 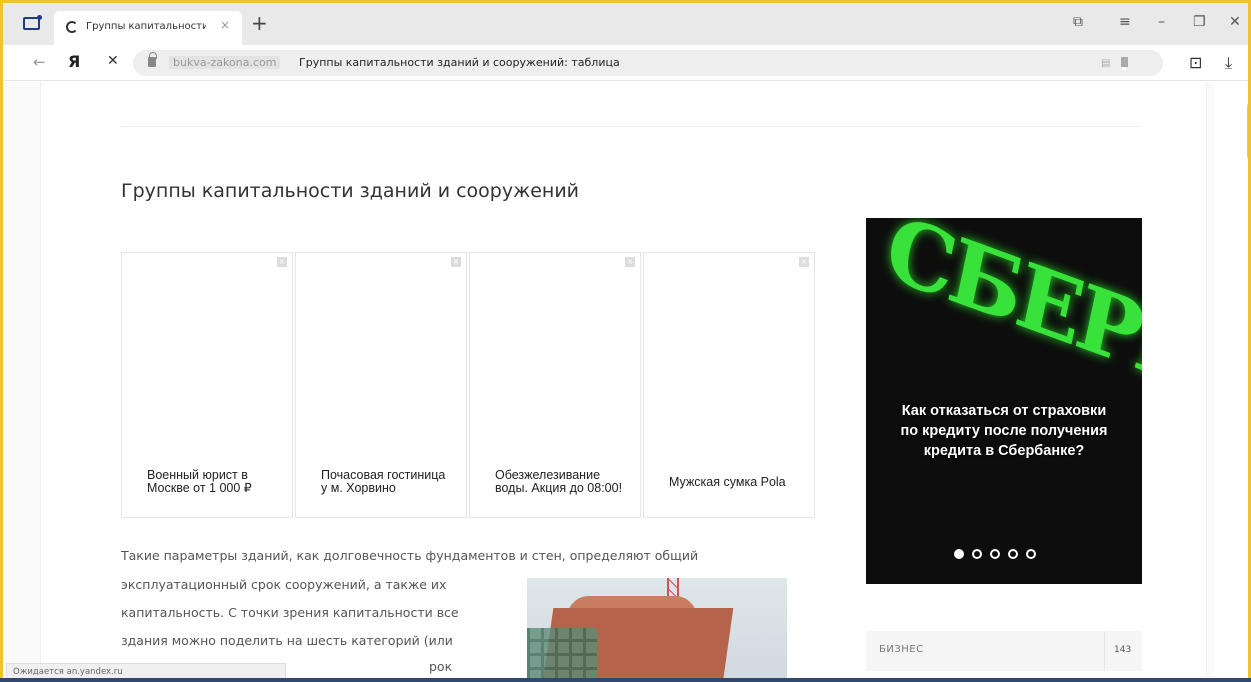 I want to click on category-item-biznes: БИЗНЕС 143, so click(x=1004, y=651).